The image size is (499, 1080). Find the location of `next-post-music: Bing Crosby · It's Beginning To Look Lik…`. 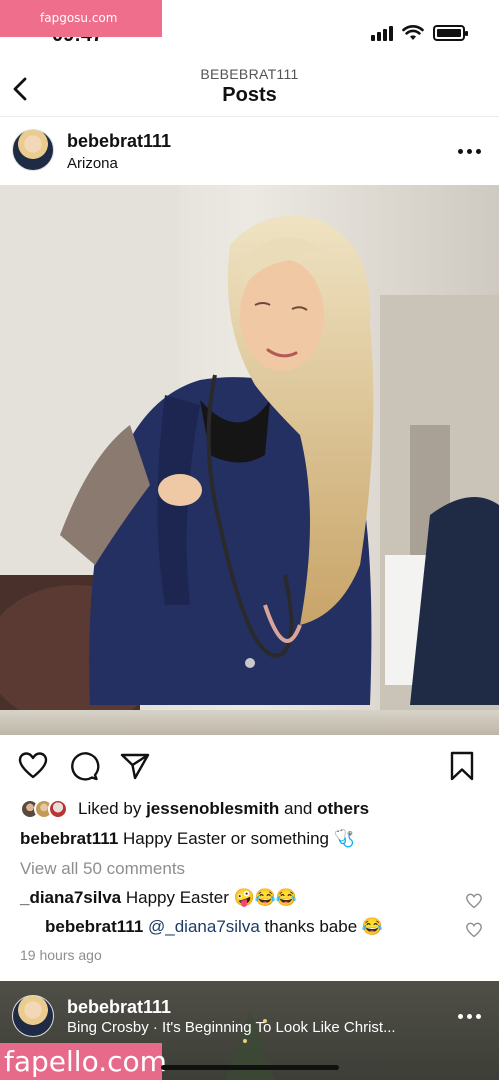

next-post-music: Bing Crosby · It's Beginning To Look Lik… is located at coordinates (252, 1027).